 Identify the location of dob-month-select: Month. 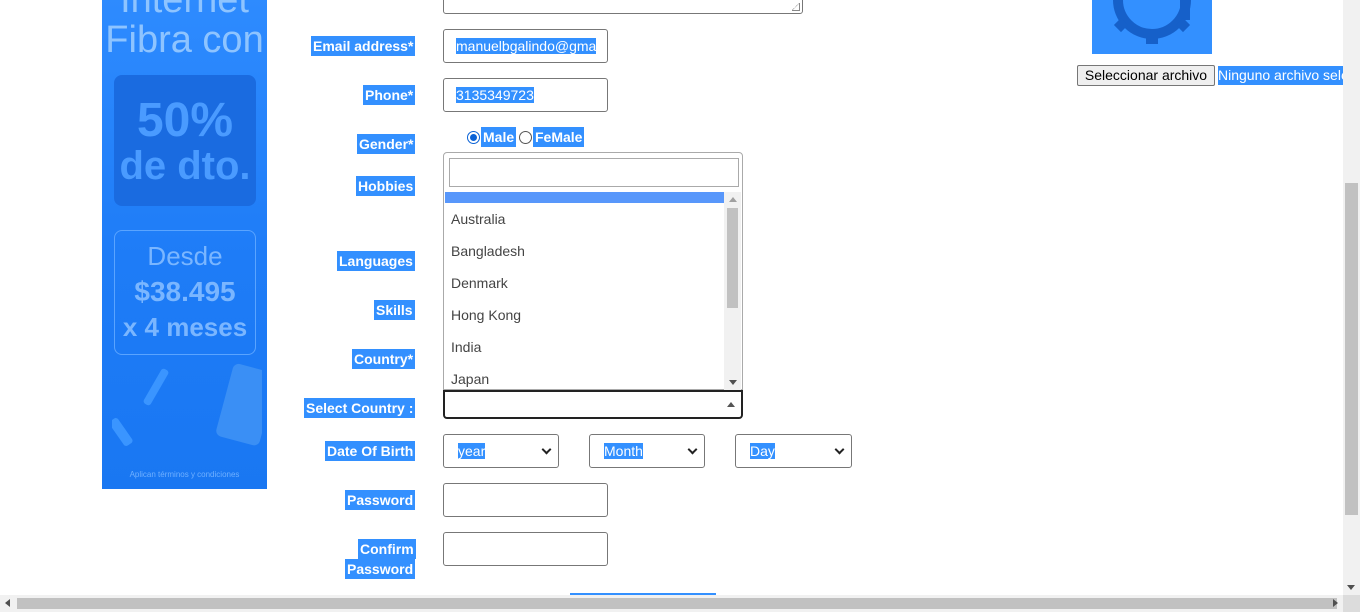
(647, 451).